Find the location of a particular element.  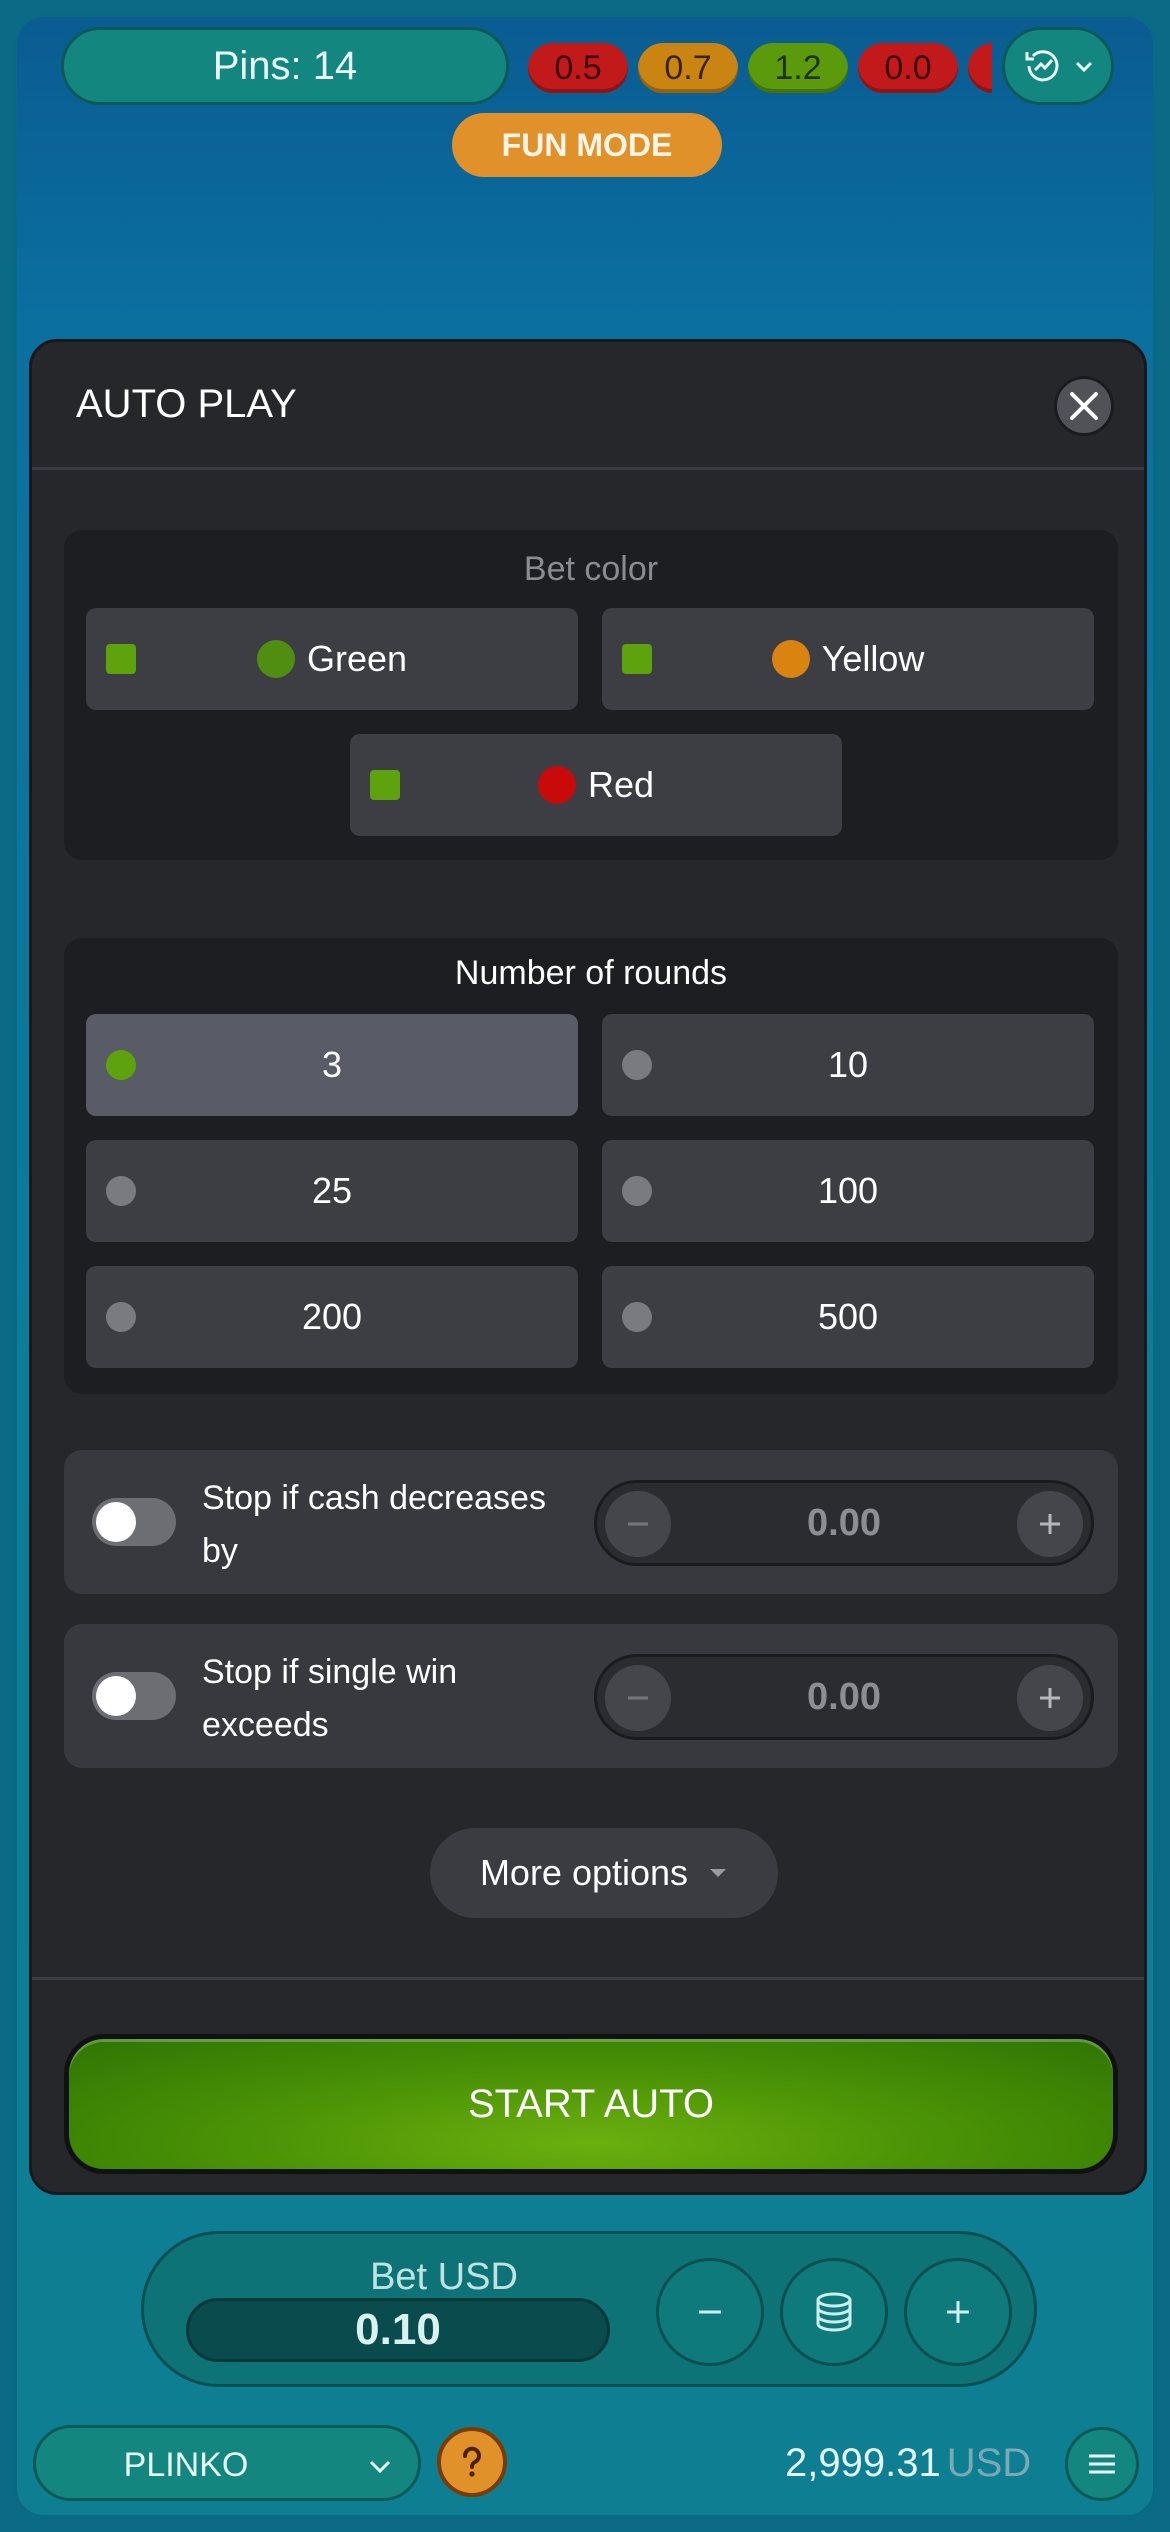

hamburger-icon is located at coordinates (1102, 2464).